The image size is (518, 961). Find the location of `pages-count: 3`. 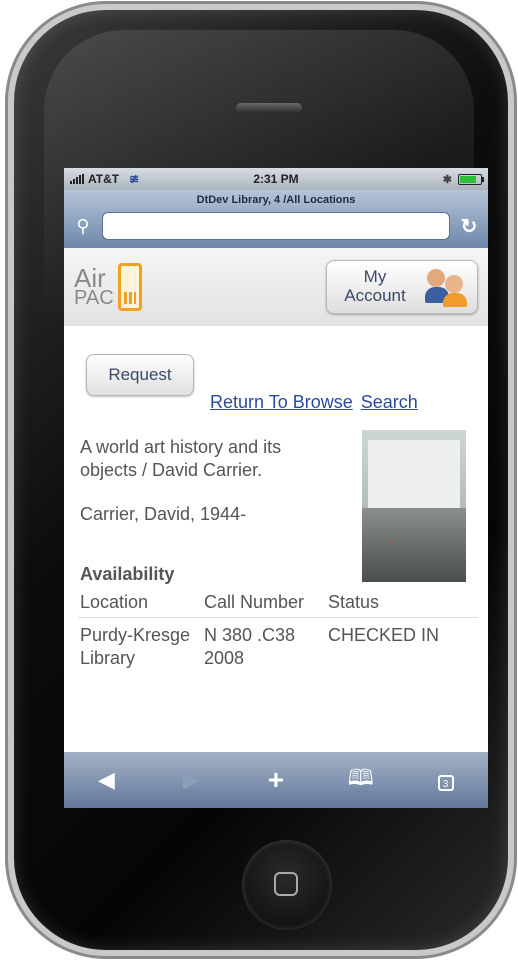

pages-count: 3 is located at coordinates (445, 783).